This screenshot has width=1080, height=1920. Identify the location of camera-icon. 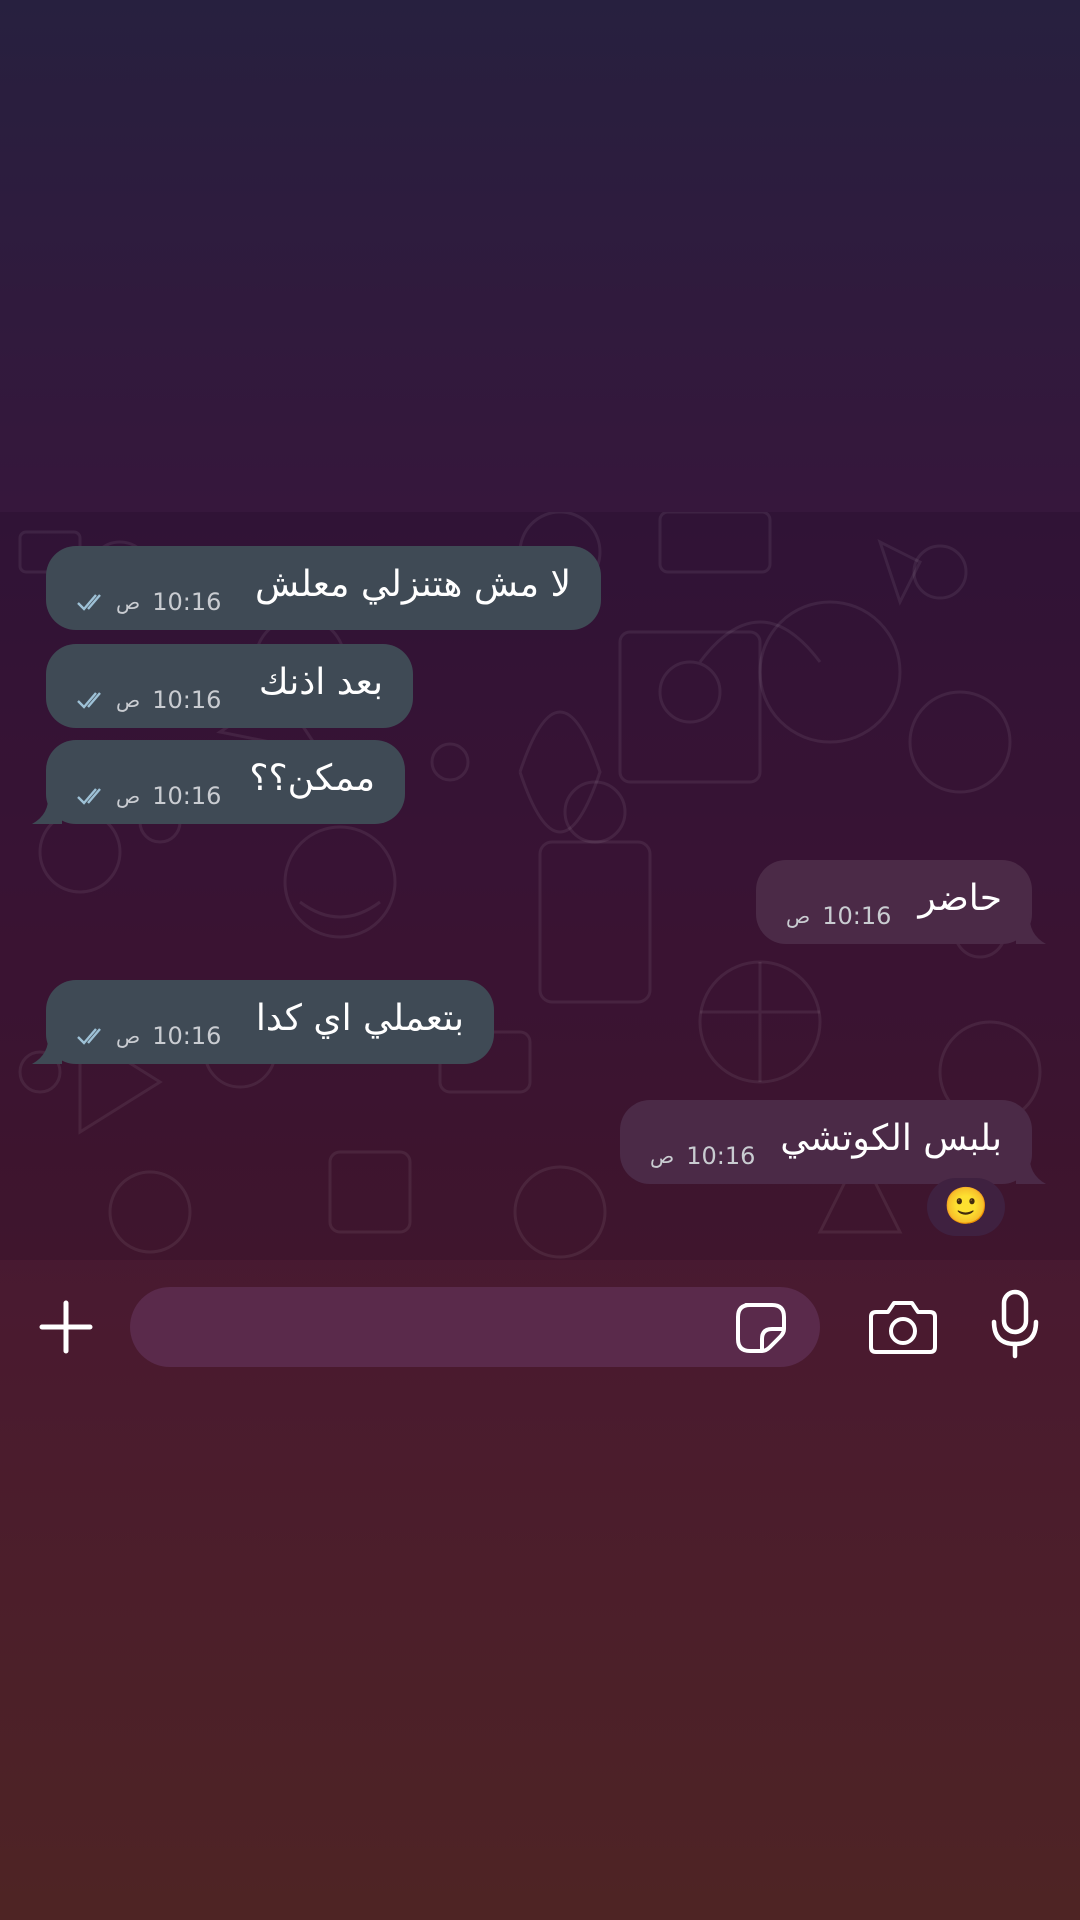
(903, 1327).